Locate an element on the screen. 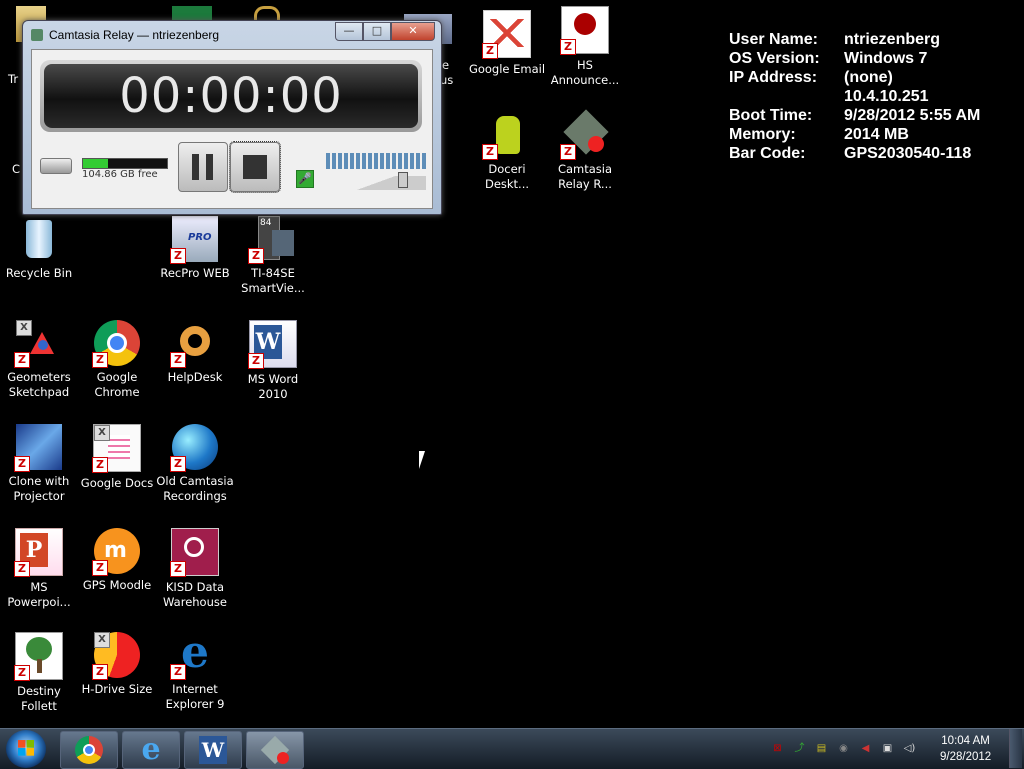 This screenshot has width=1024, height=769. show-desktop-button is located at coordinates (1015, 748).